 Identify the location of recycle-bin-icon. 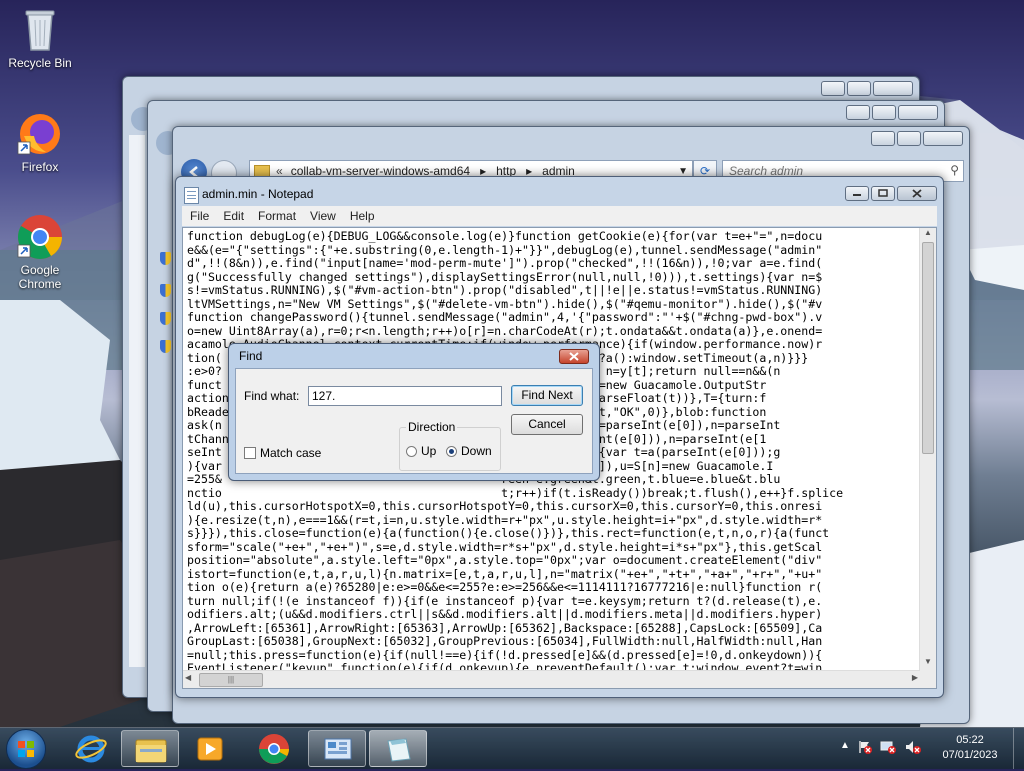
(40, 30).